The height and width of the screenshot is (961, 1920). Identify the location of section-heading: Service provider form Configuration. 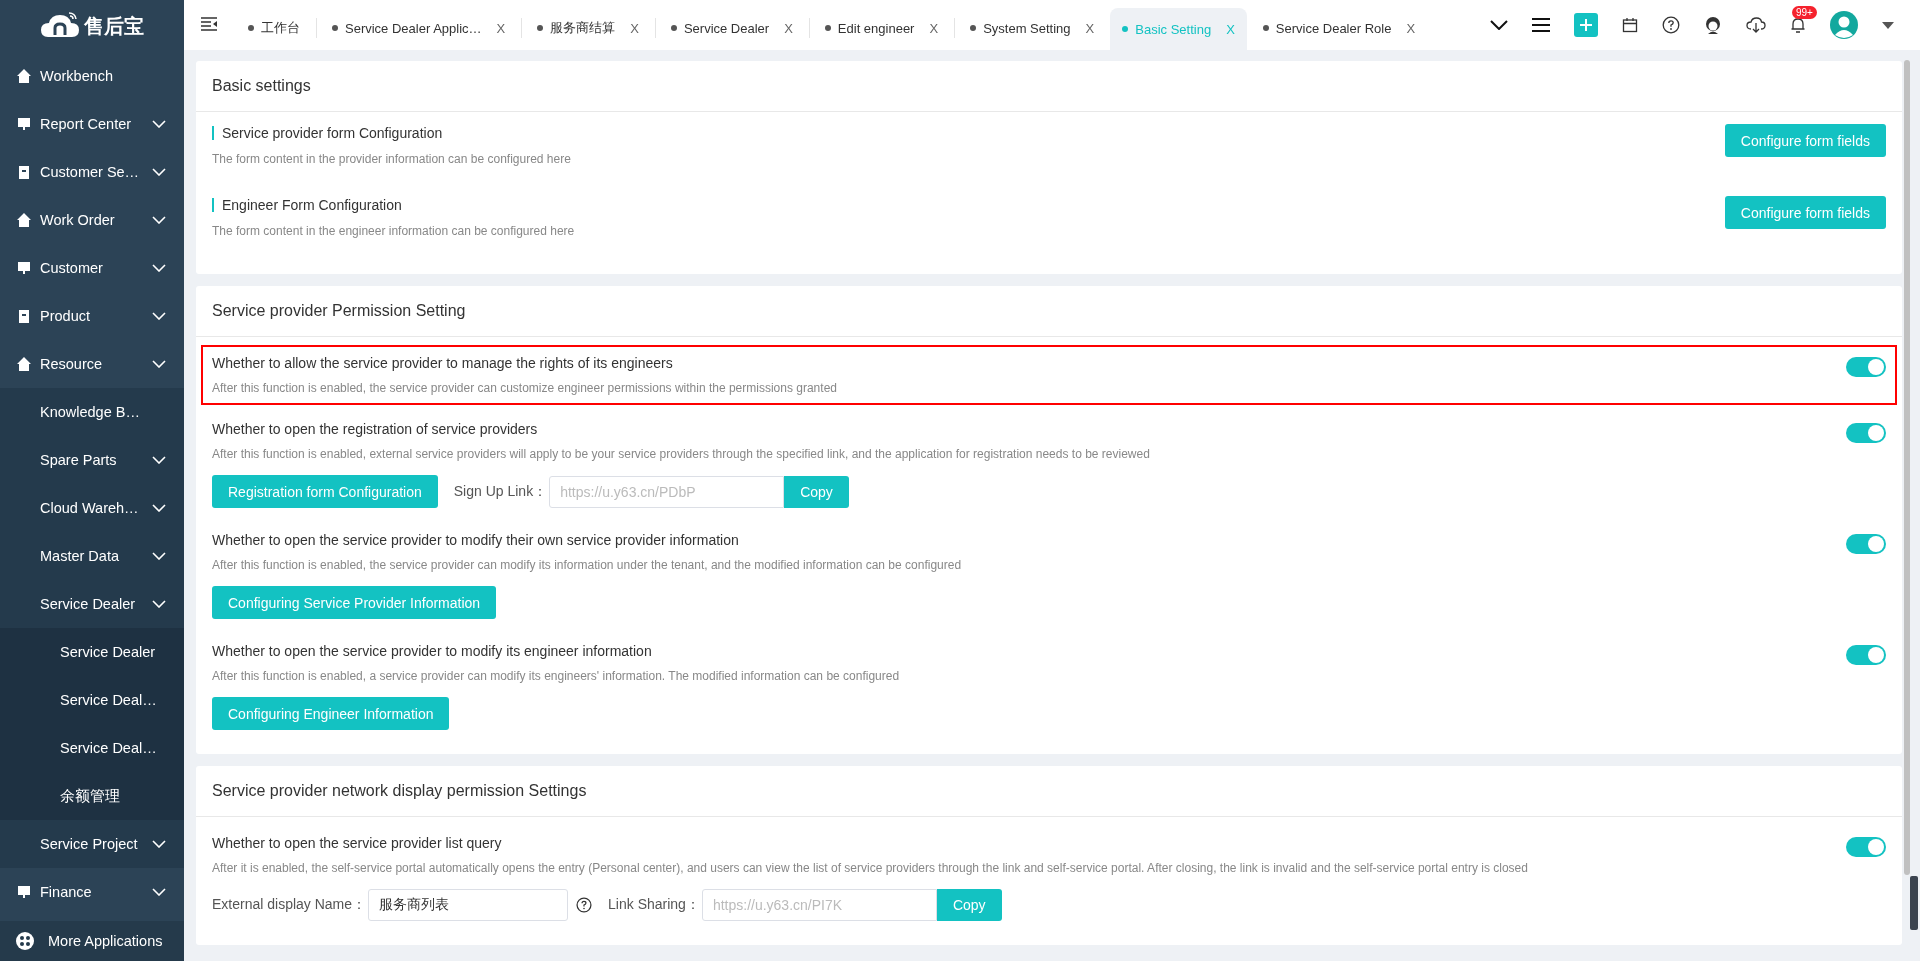
(391, 133).